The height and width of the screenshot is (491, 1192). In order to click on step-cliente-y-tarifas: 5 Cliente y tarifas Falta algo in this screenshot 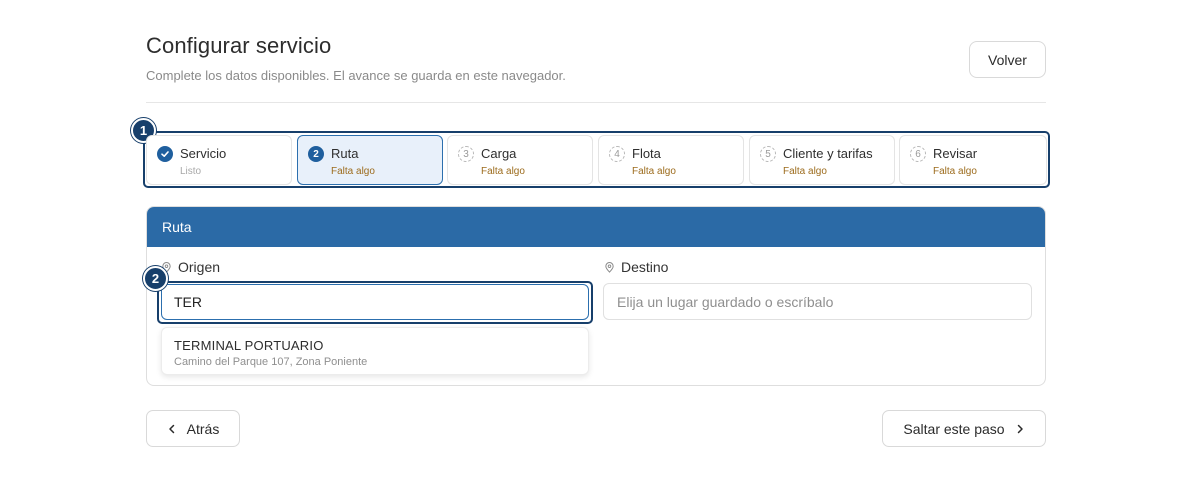, I will do `click(822, 160)`.